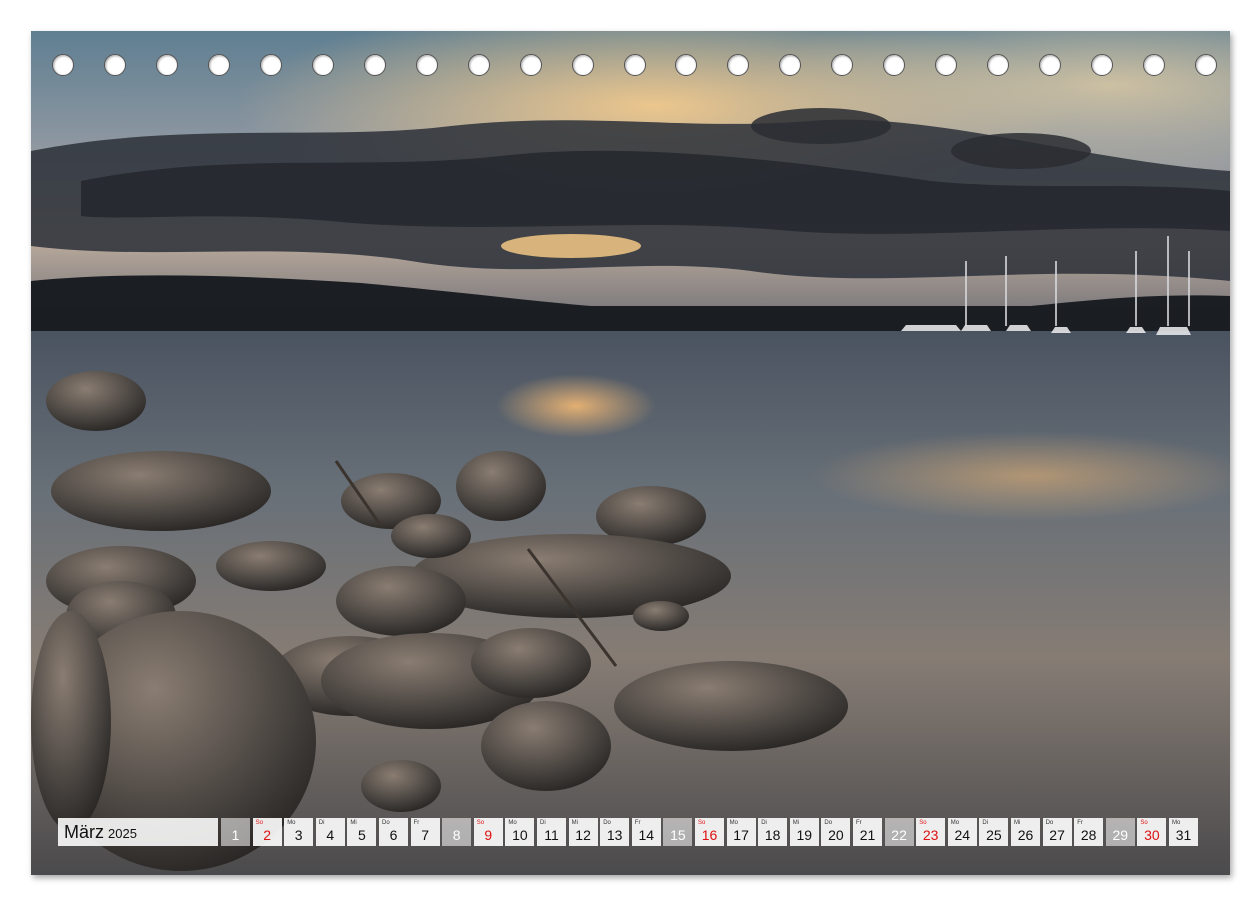  I want to click on day-number: 16, so click(709, 835).